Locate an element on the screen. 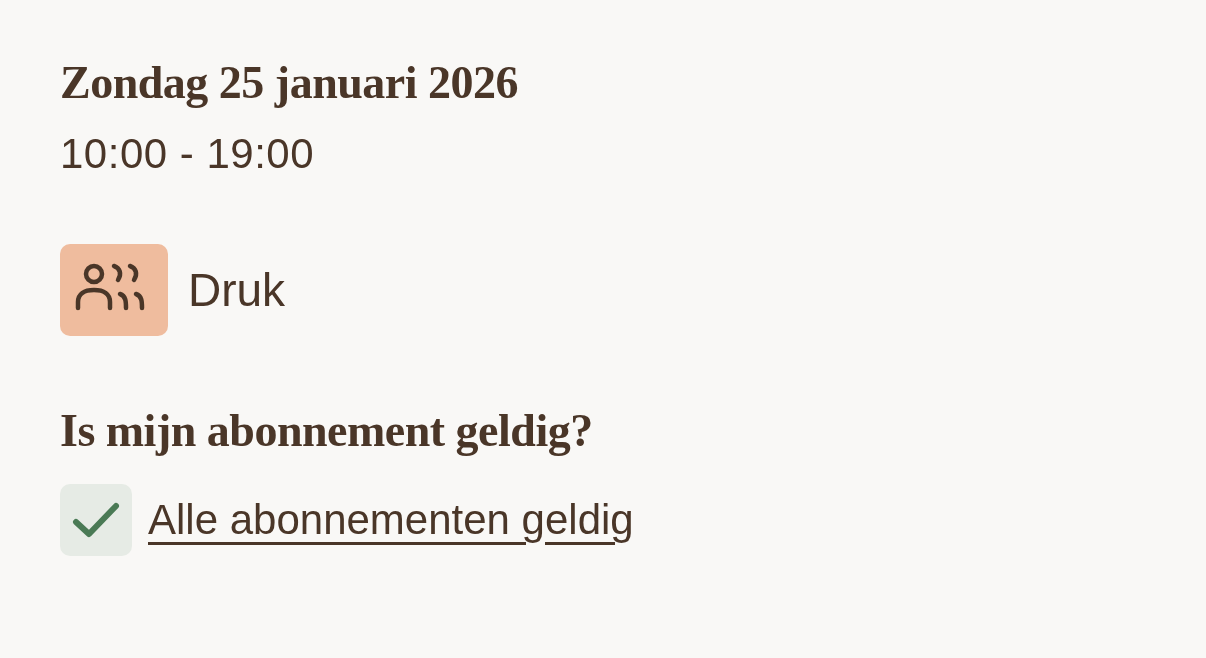 The height and width of the screenshot is (658, 1206). opening-hours: 10:00 - 19:00 is located at coordinates (187, 154).